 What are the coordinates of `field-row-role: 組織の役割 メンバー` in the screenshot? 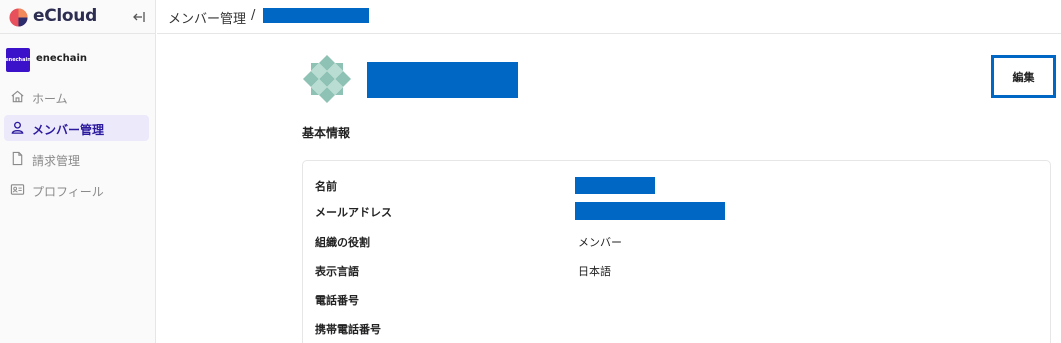 It's located at (677, 241).